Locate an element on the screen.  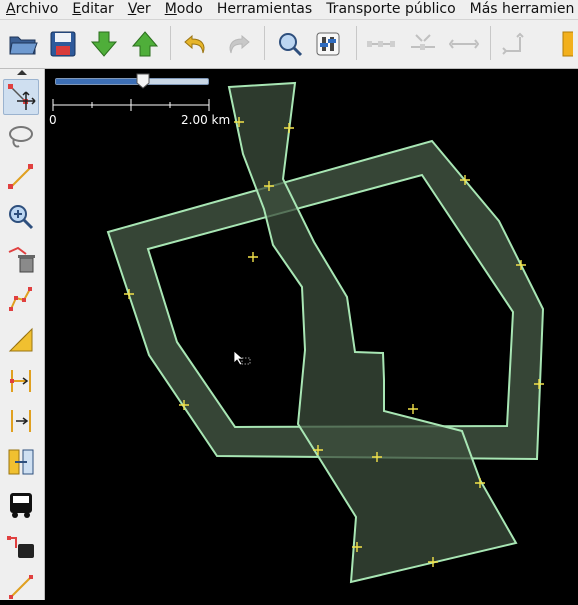
route-tool-icon is located at coordinates (21, 587).